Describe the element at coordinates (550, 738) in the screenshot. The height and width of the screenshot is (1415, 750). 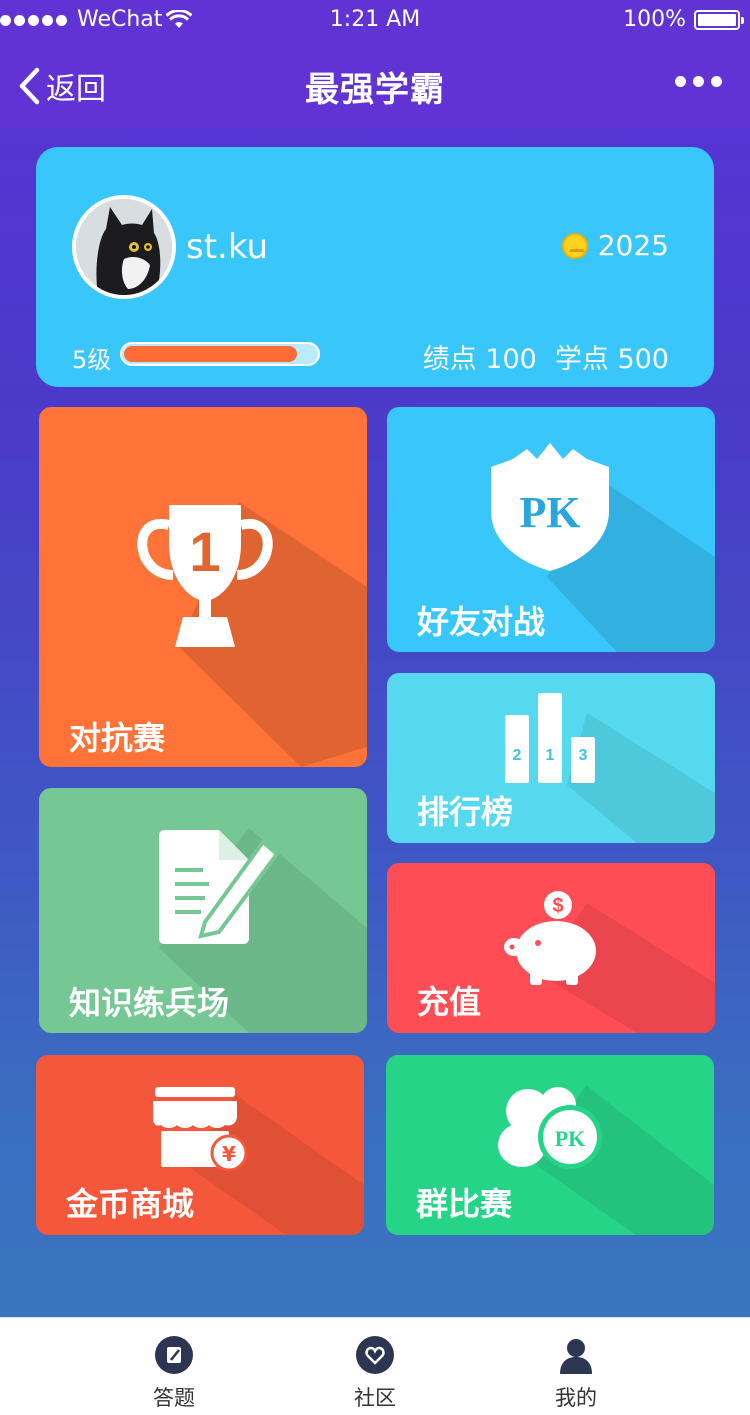
I see `podium-icon: 2 1 3` at that location.